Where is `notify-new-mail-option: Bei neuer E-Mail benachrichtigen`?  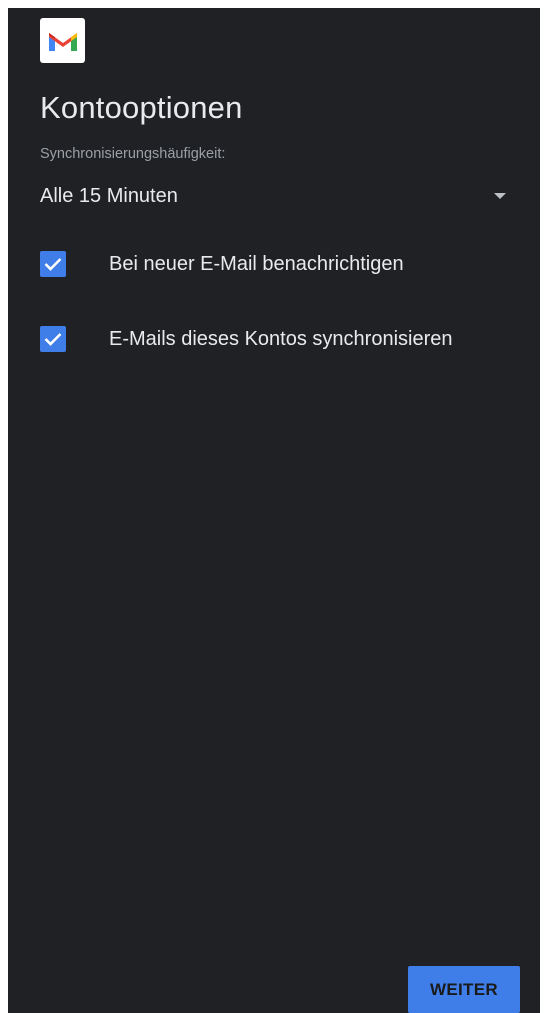 notify-new-mail-option: Bei neuer E-Mail benachrichtigen is located at coordinates (280, 264).